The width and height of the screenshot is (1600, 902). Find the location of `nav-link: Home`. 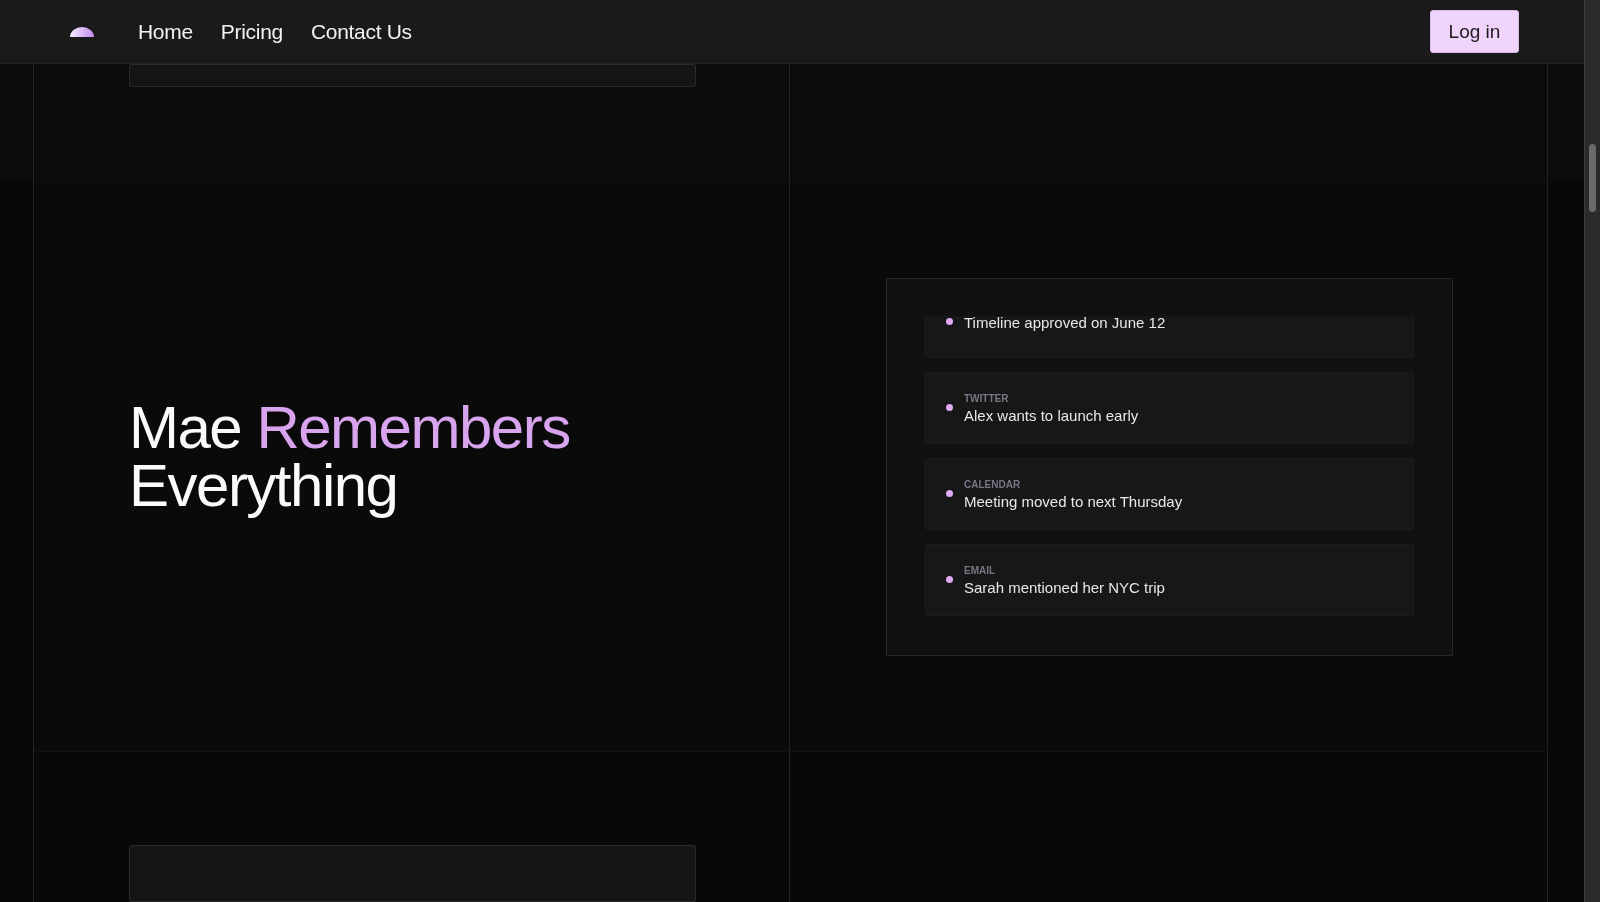

nav-link: Home is located at coordinates (165, 31).